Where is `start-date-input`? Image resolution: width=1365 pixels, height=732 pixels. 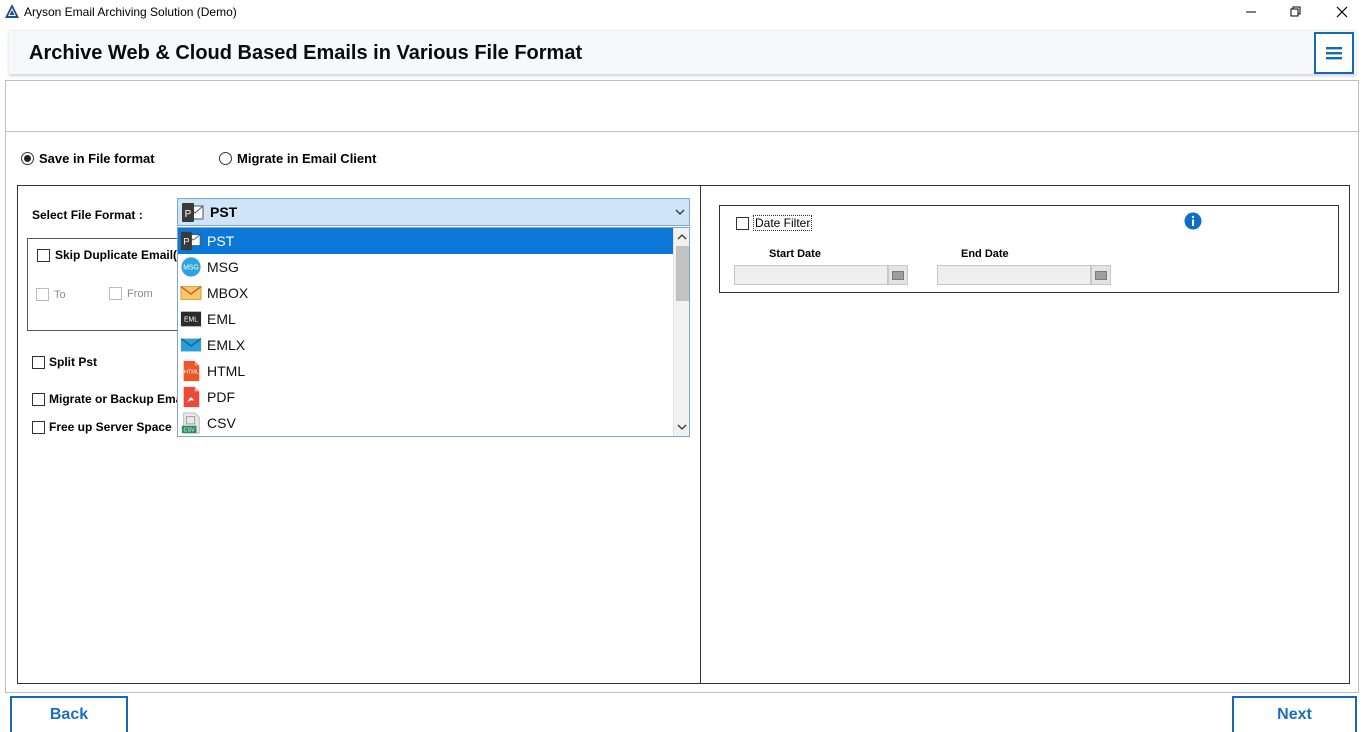 start-date-input is located at coordinates (811, 275).